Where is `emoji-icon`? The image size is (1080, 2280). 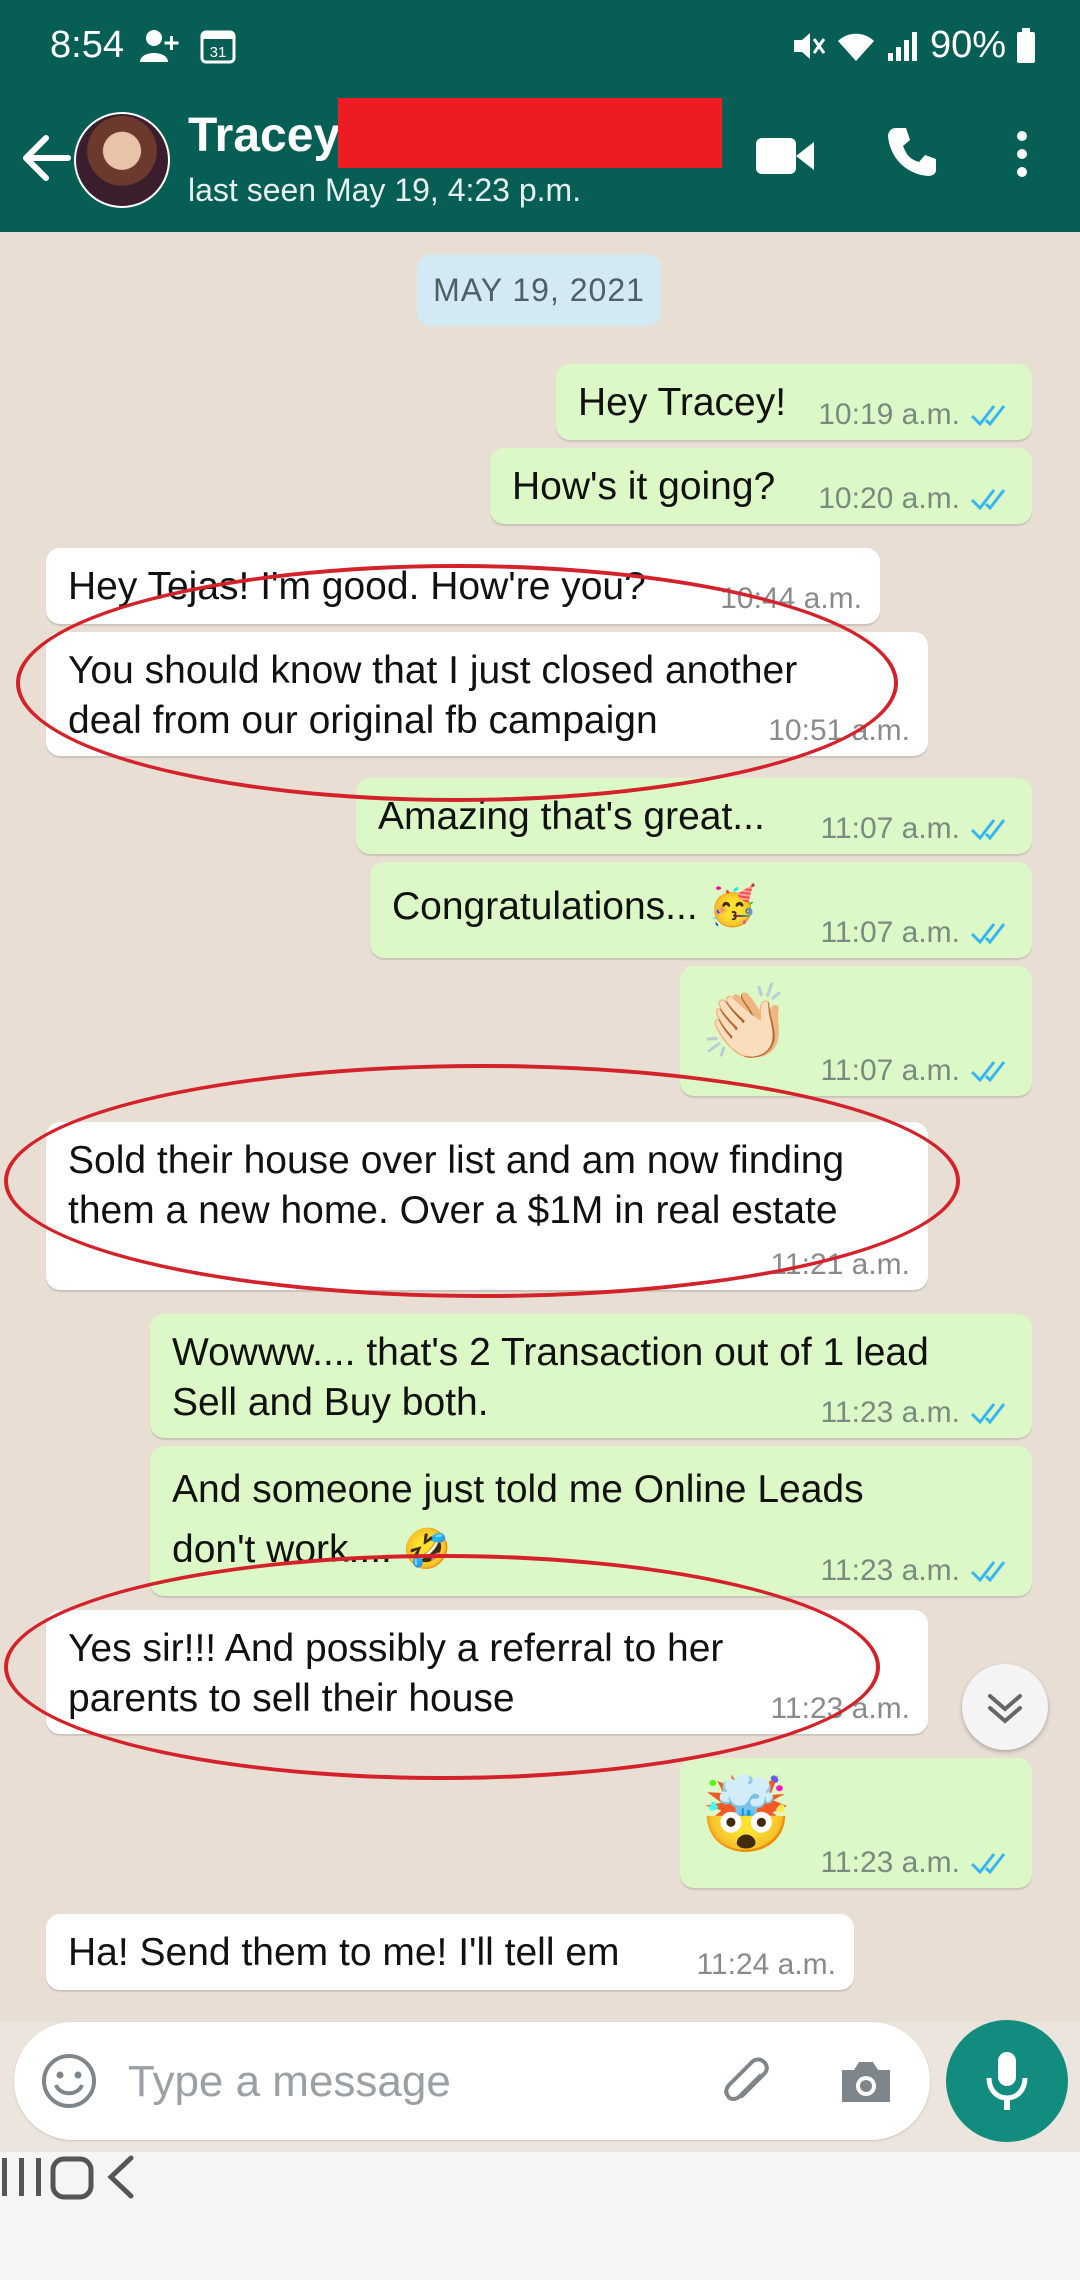
emoji-icon is located at coordinates (69, 2081).